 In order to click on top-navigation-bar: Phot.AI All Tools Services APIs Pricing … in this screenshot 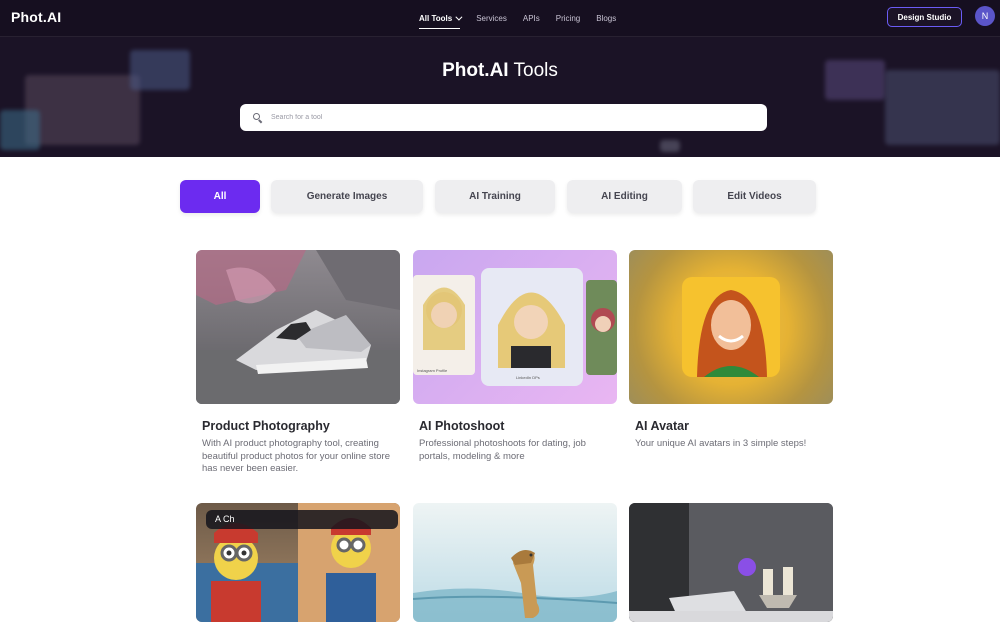, I will do `click(500, 18)`.